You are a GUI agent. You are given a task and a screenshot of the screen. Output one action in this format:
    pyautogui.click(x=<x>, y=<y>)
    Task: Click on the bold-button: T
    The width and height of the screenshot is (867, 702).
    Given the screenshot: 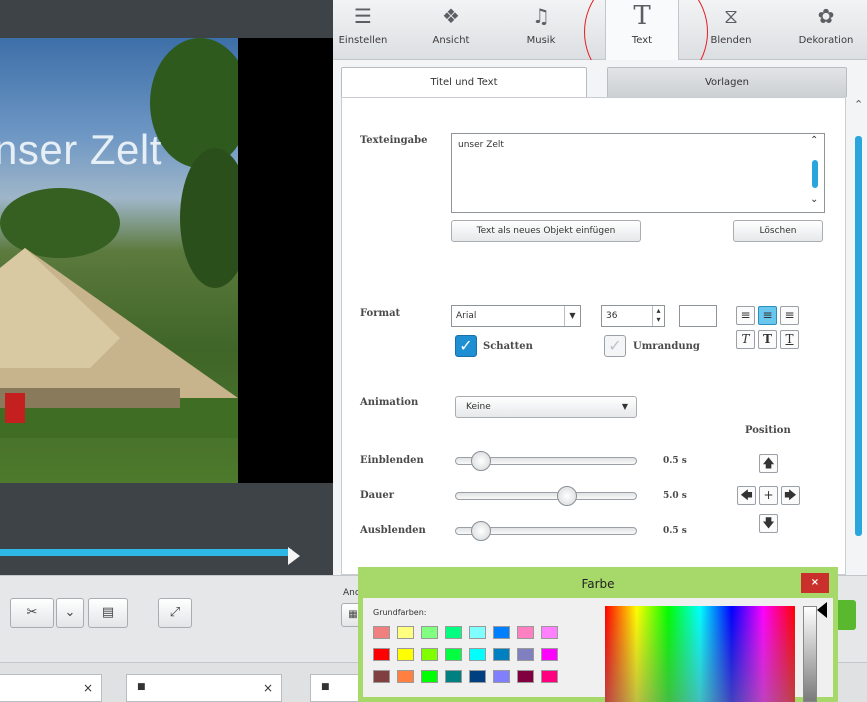 What is the action you would take?
    pyautogui.click(x=767, y=339)
    